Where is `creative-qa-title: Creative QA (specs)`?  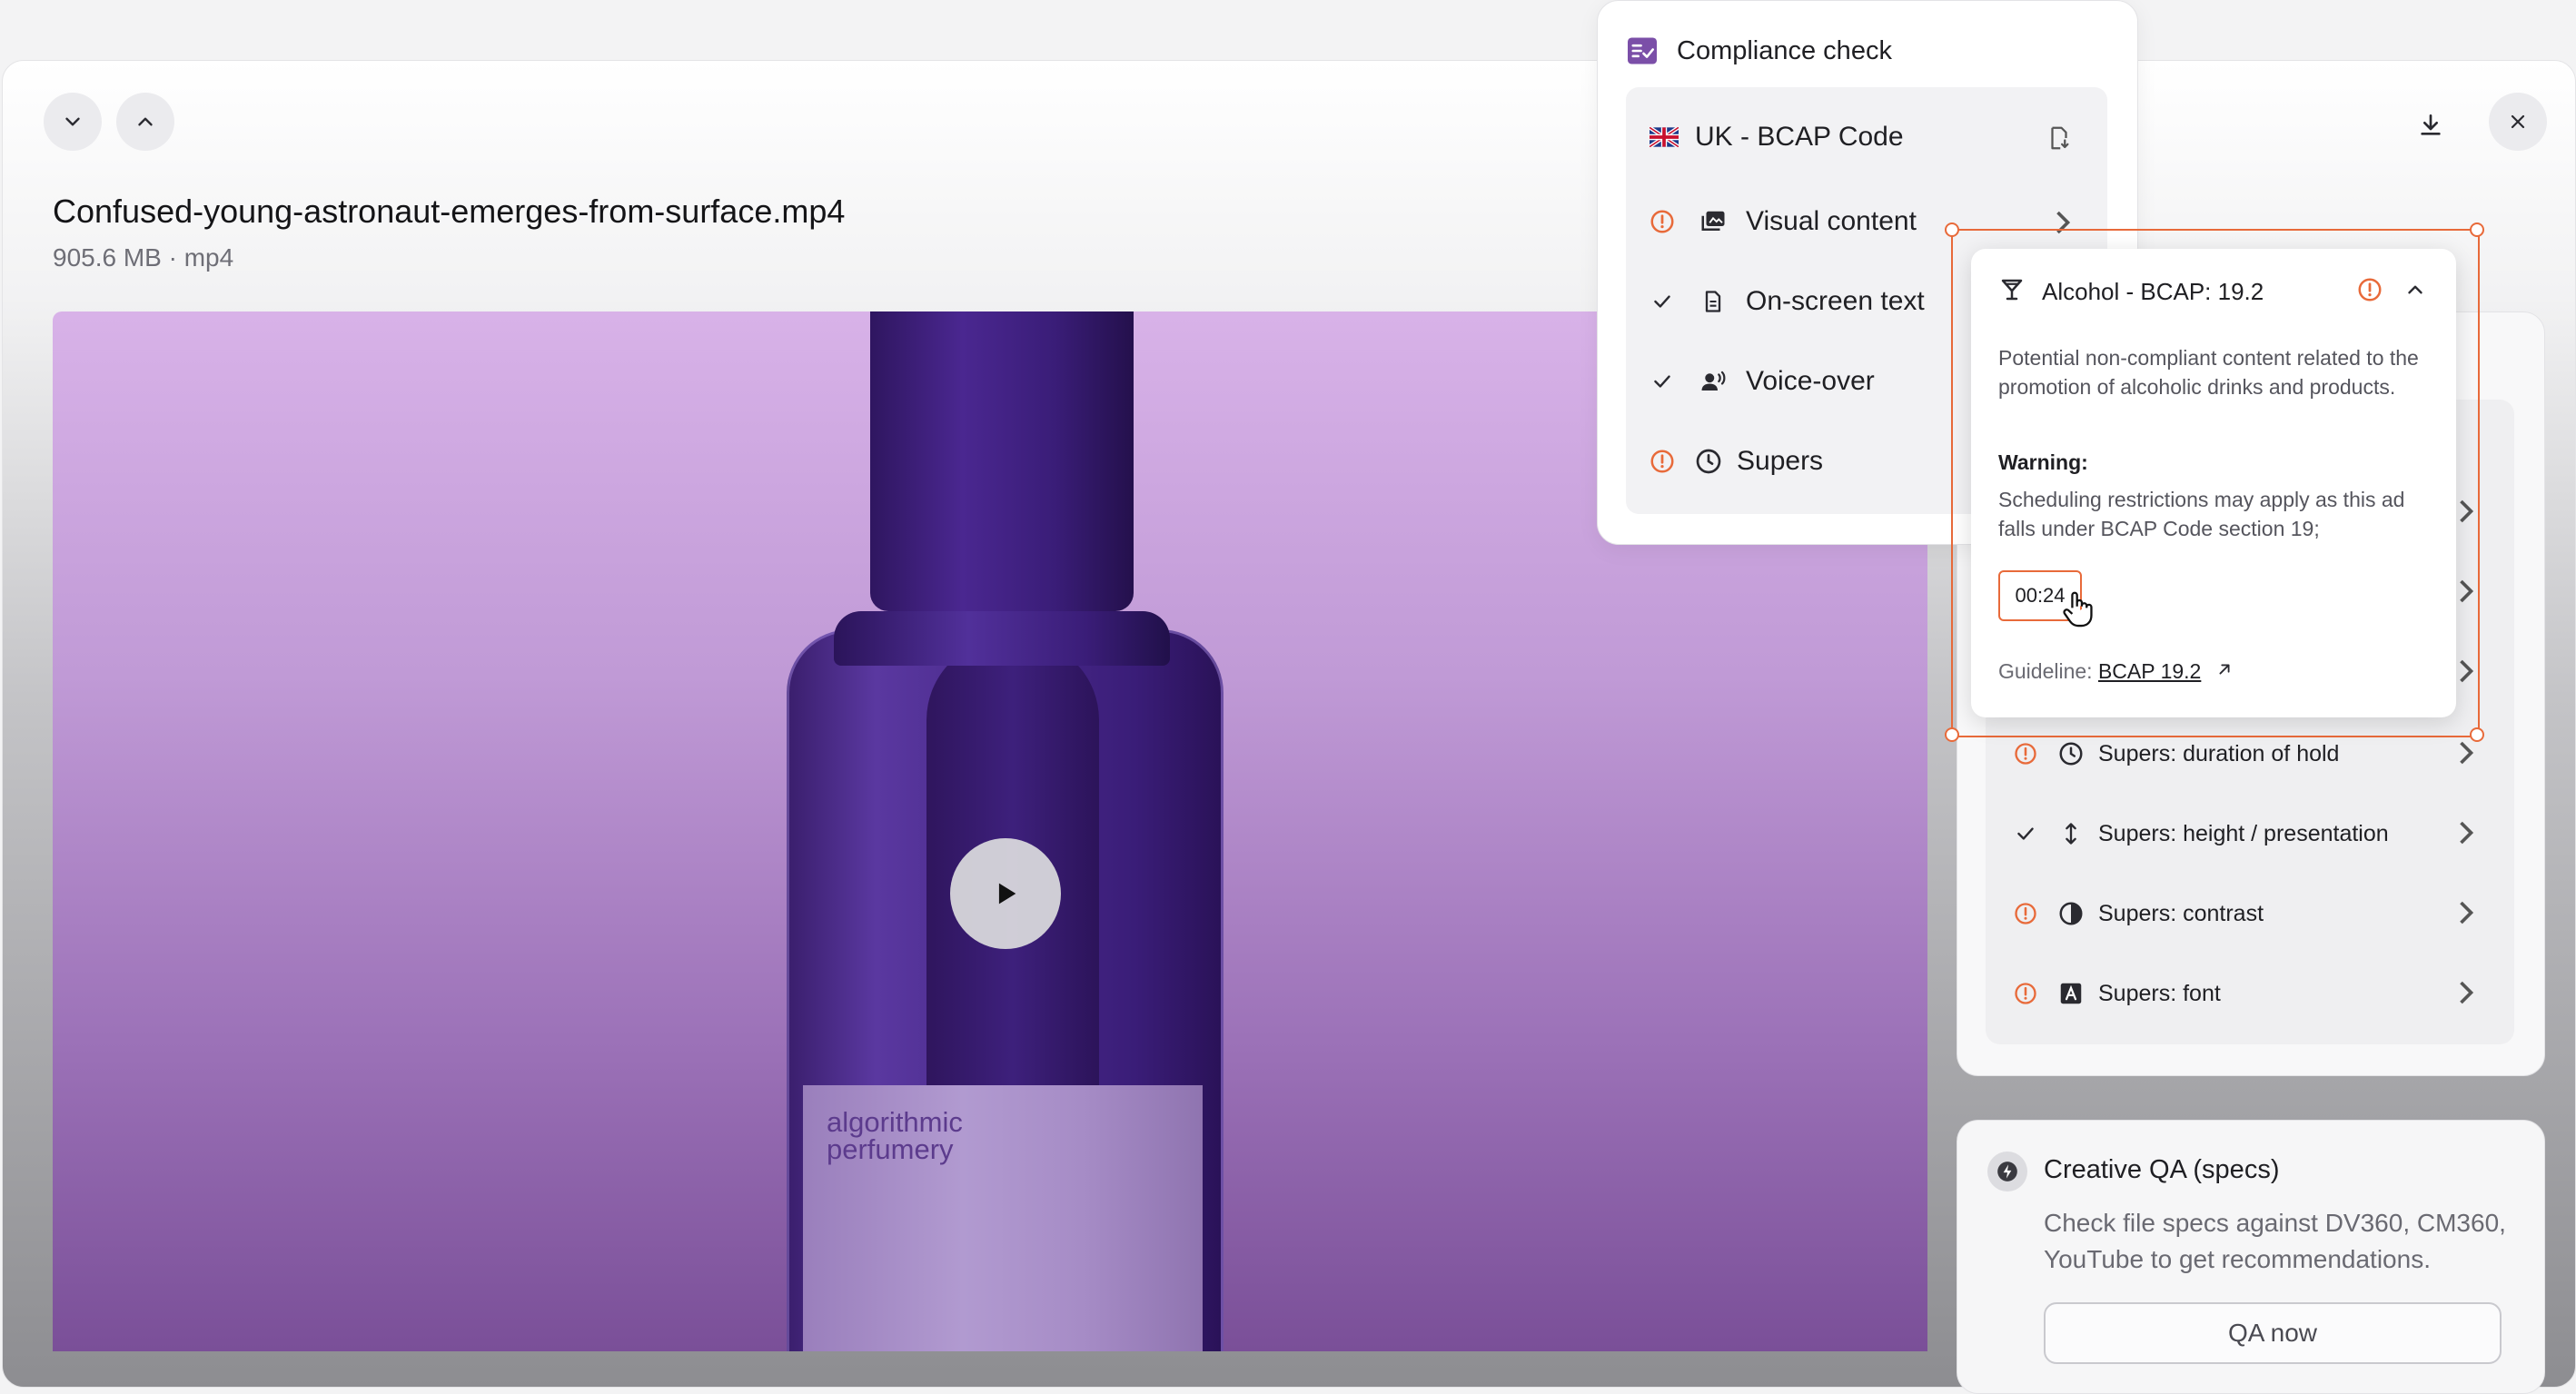
creative-qa-title: Creative QA (specs) is located at coordinates (2162, 1169).